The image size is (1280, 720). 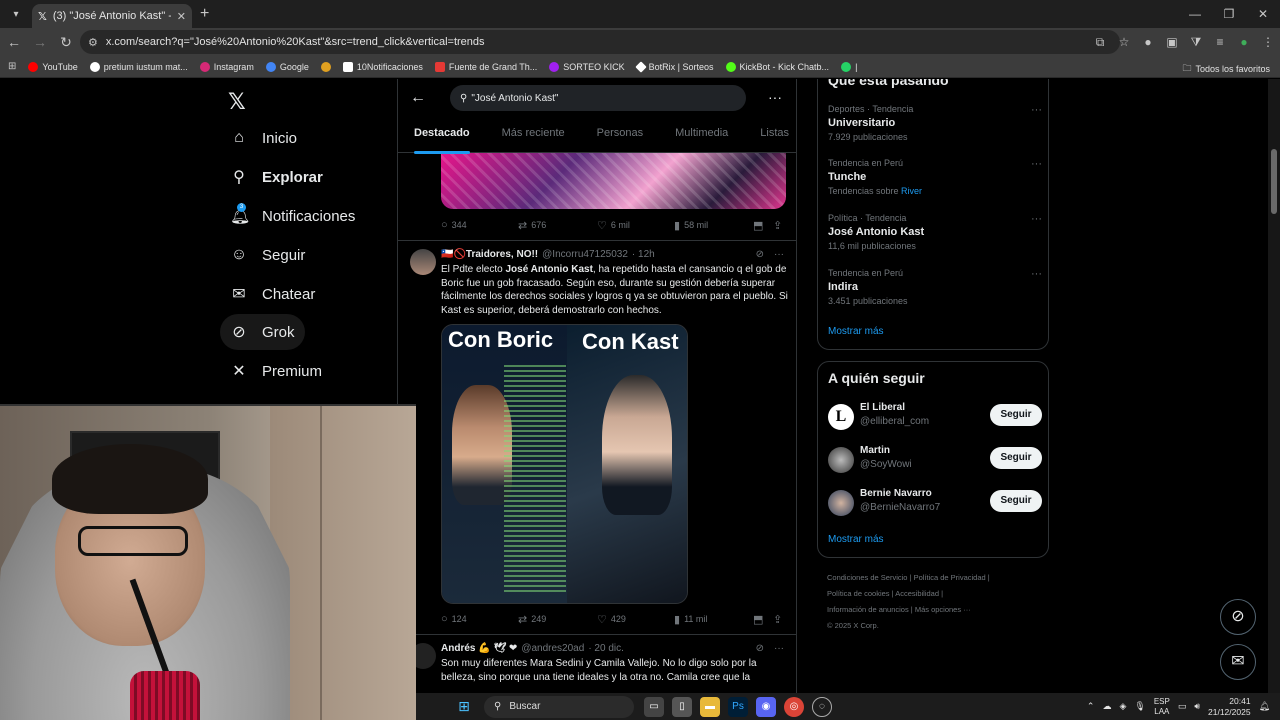 What do you see at coordinates (533, 138) in the screenshot?
I see `tab-mas-reciente: Más reciente` at bounding box center [533, 138].